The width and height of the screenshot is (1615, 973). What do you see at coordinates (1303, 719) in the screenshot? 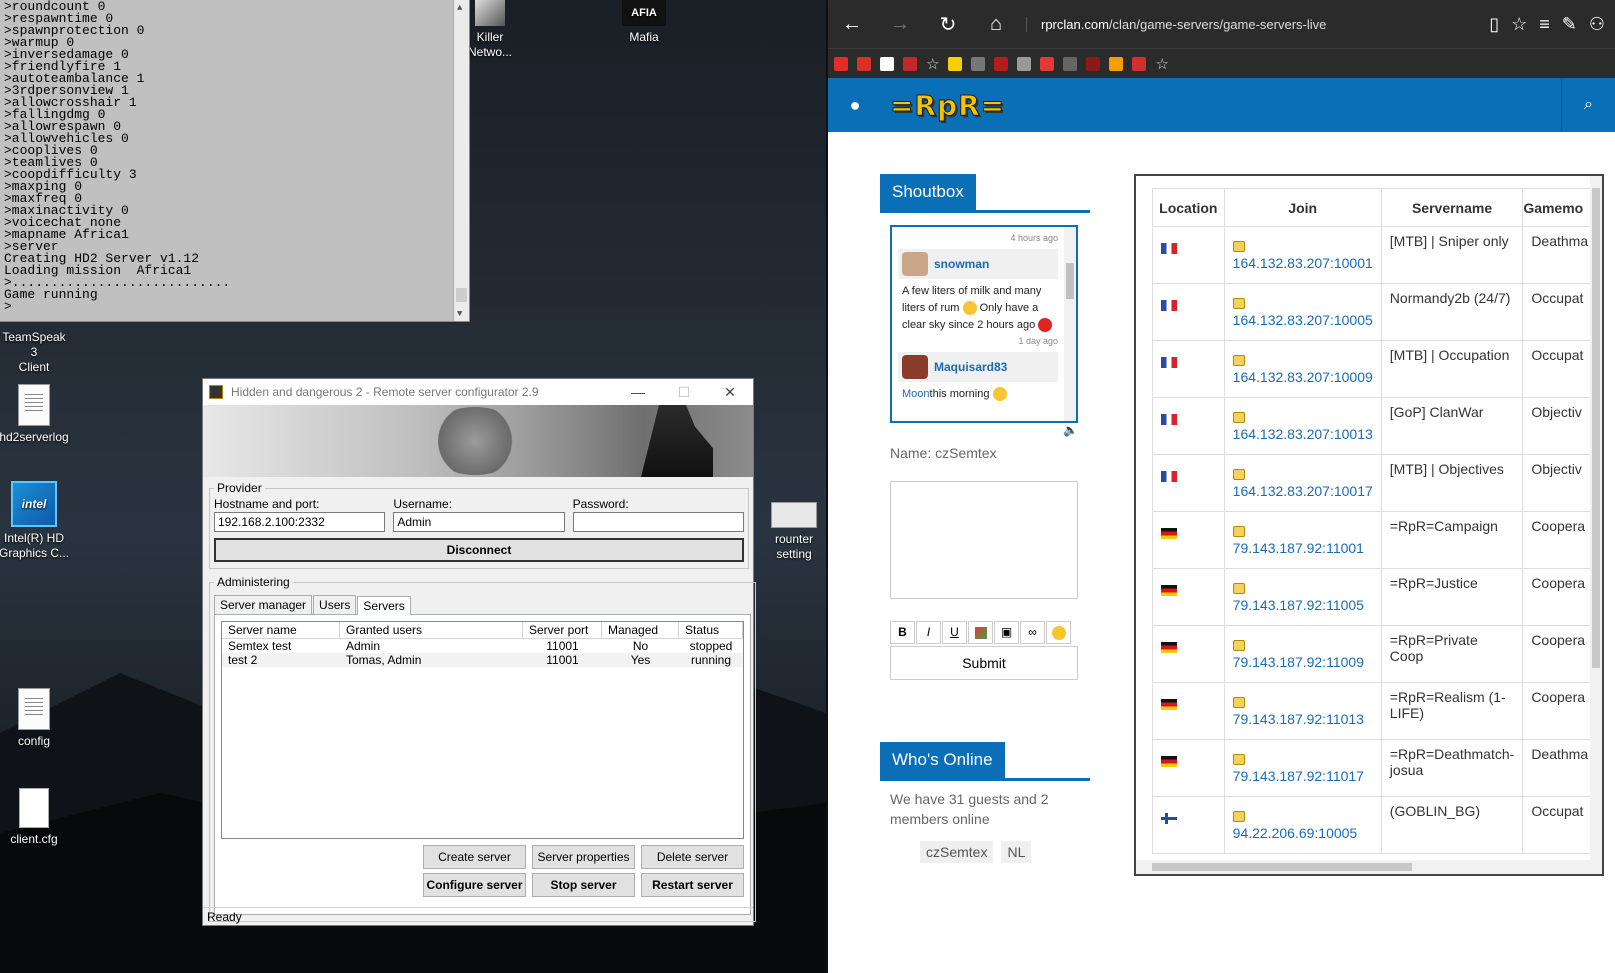
I see `server-join-link: 79.143.187.92:11013` at bounding box center [1303, 719].